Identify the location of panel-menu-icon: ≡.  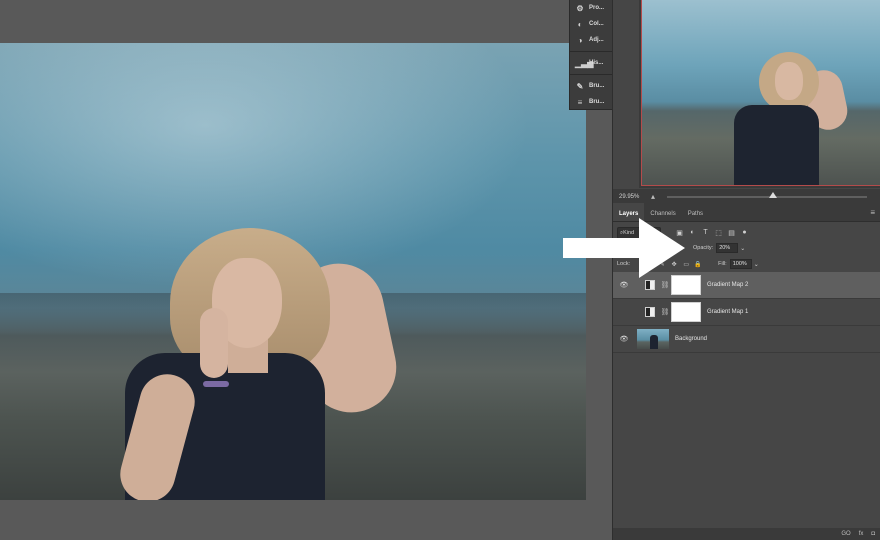
(872, 214).